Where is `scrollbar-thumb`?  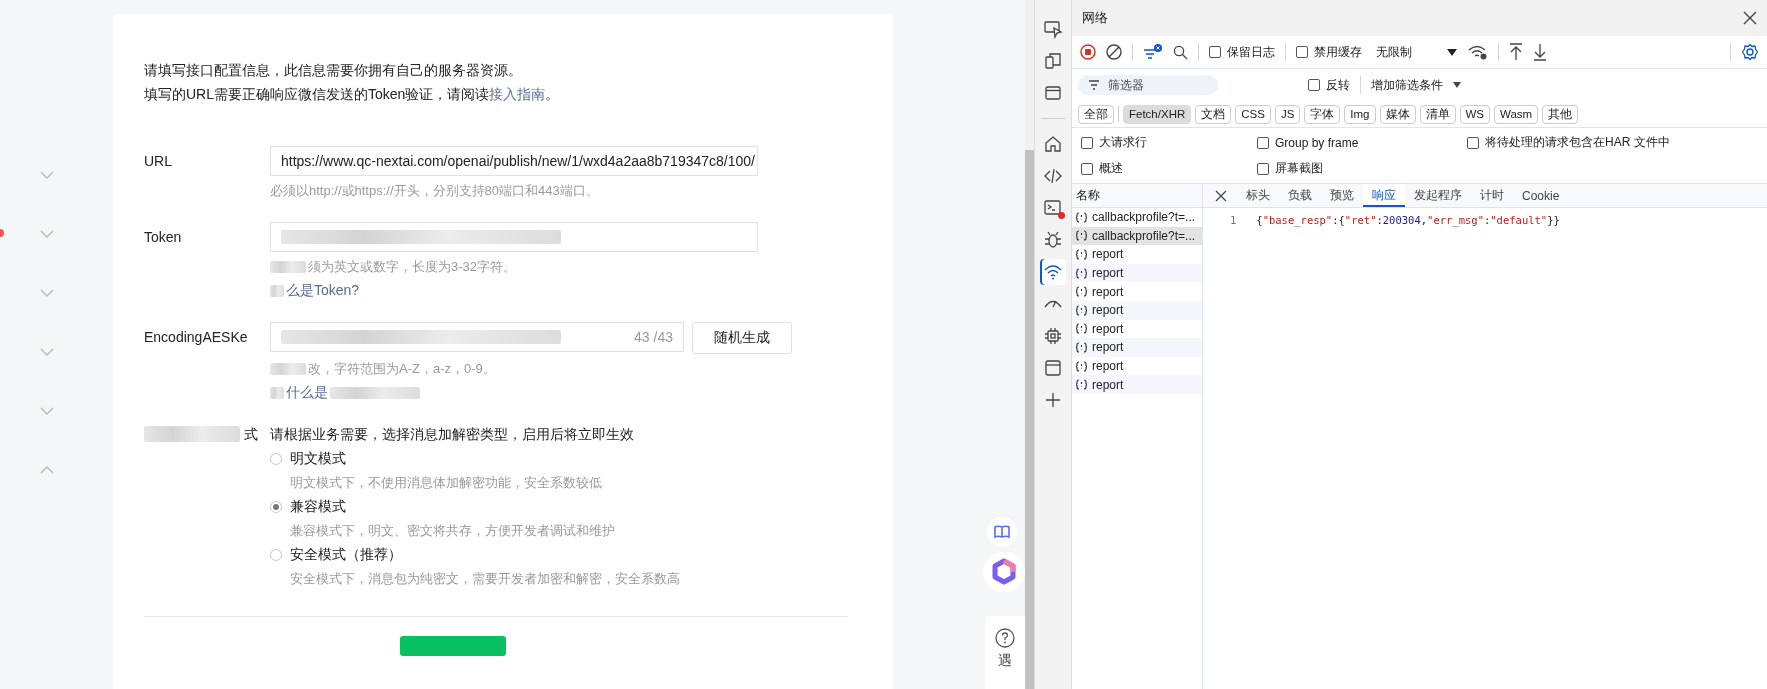 scrollbar-thumb is located at coordinates (1029, 419).